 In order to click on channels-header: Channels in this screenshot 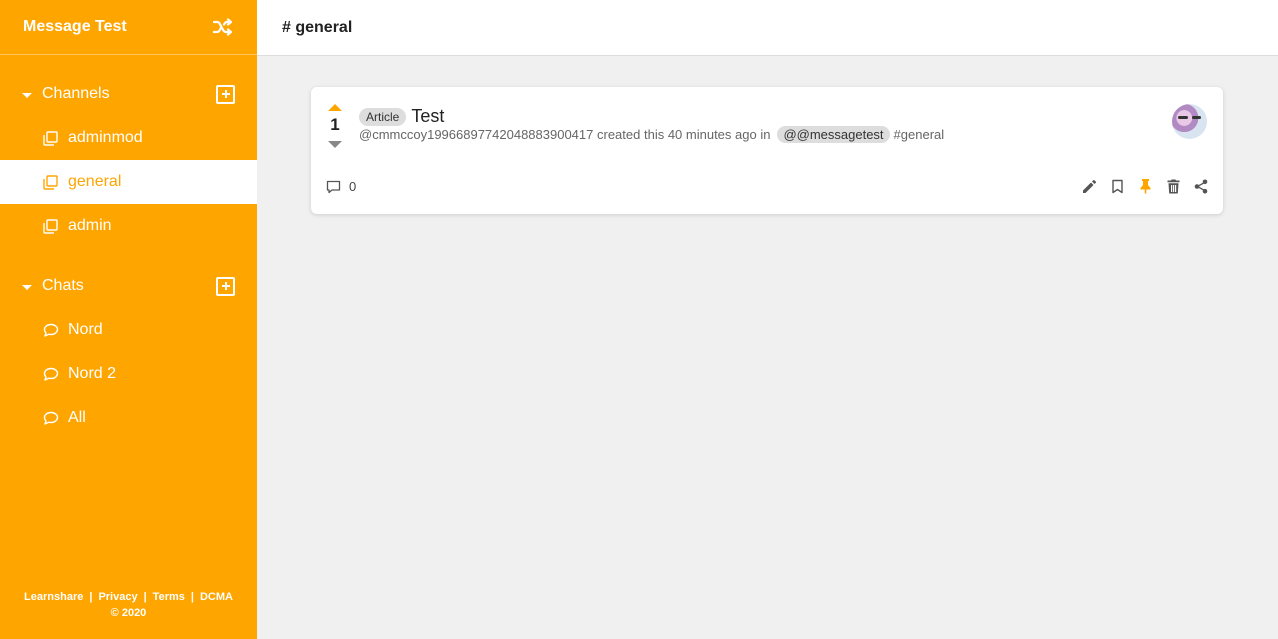, I will do `click(128, 94)`.